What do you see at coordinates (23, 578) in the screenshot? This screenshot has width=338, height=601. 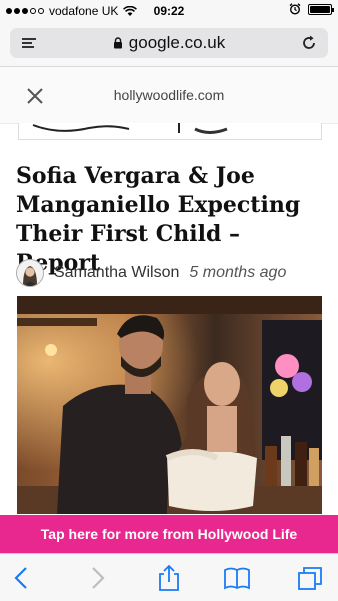 I see `back-icon` at bounding box center [23, 578].